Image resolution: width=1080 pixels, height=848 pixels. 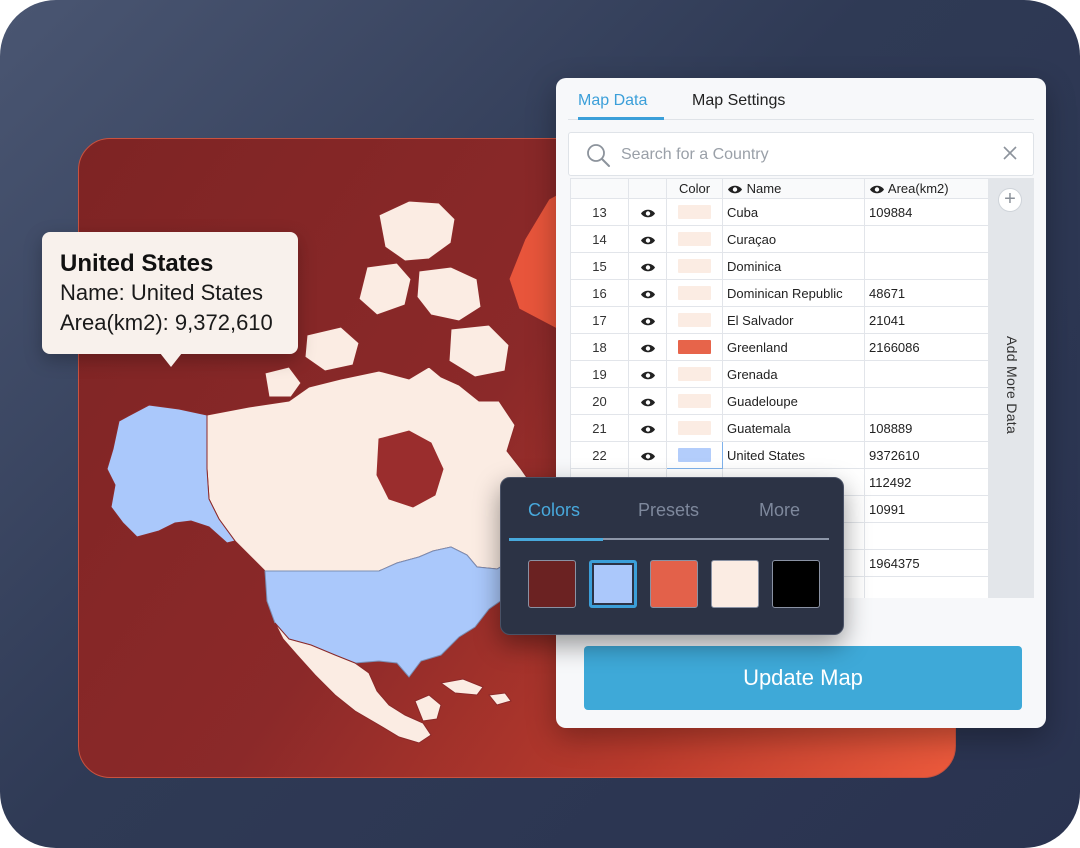 What do you see at coordinates (793, 428) in the screenshot?
I see `row-country-name: Guatemala` at bounding box center [793, 428].